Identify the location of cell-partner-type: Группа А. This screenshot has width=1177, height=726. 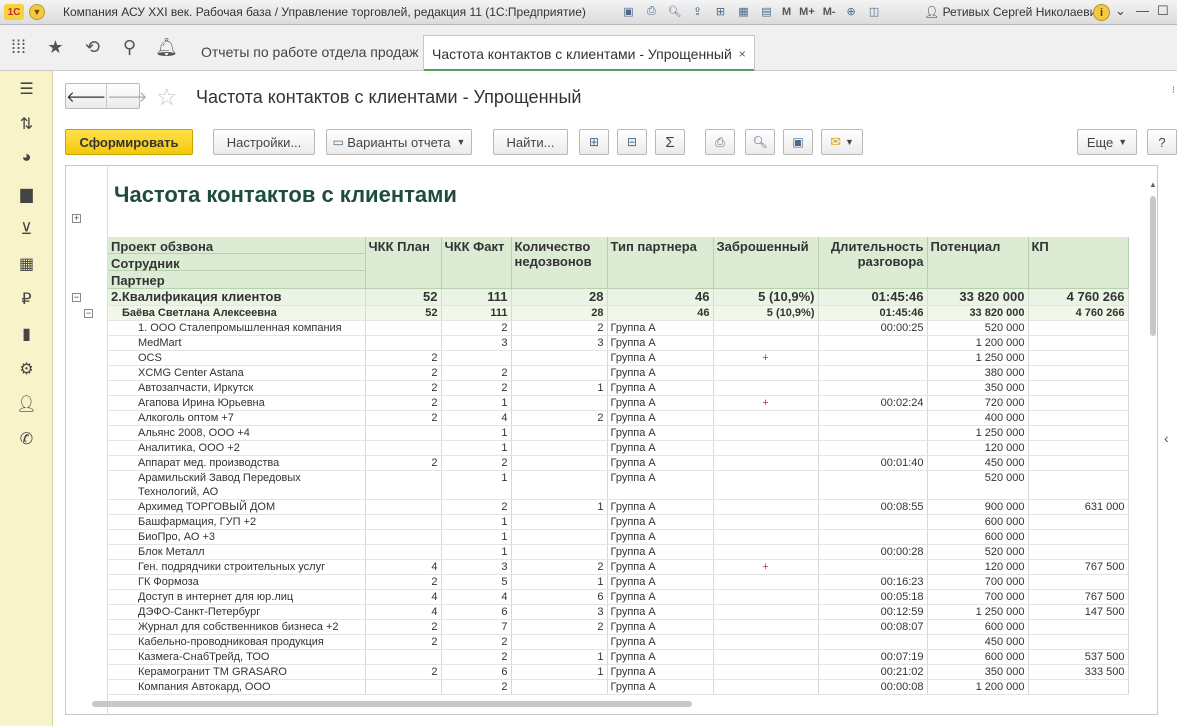
(660, 657).